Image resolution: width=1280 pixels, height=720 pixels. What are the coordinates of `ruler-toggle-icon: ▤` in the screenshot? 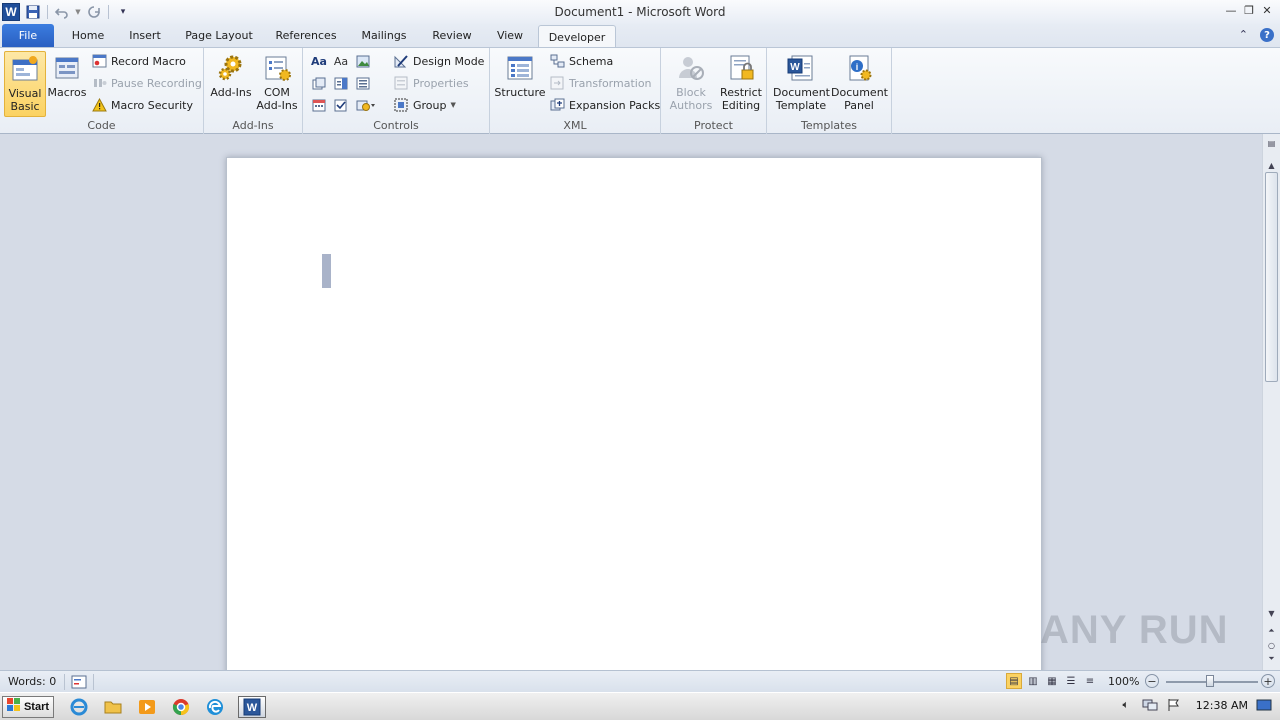 It's located at (1271, 143).